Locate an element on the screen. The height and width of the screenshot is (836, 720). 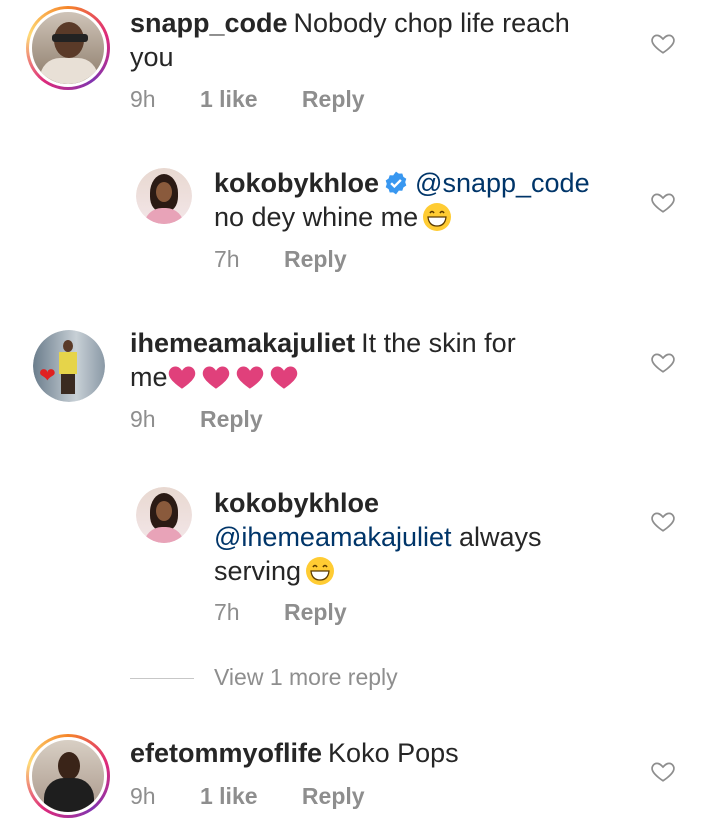
mention-link: @ihemeamakajuliet is located at coordinates (333, 537).